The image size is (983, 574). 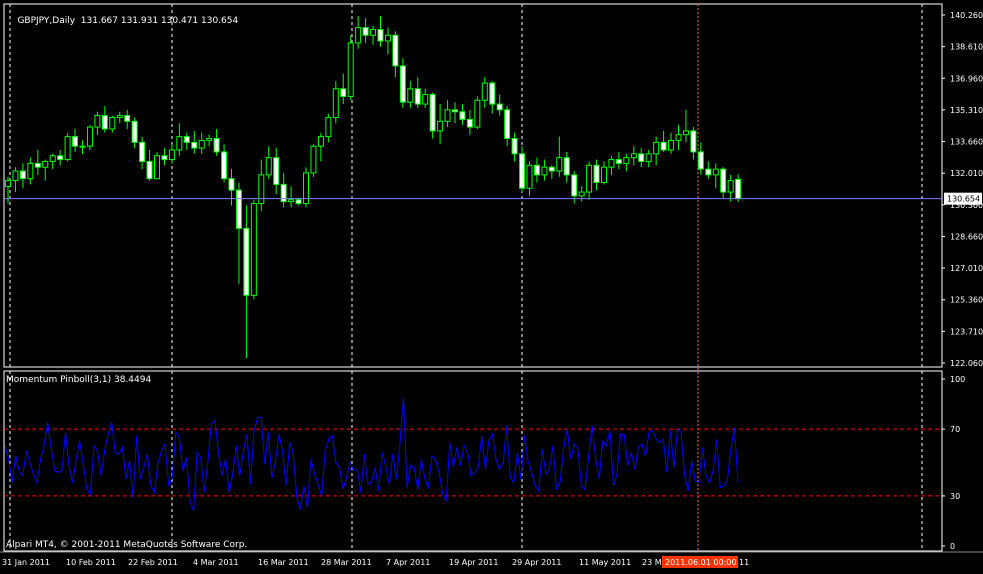 I want to click on date-label: 4 Mar 2011, so click(x=216, y=562).